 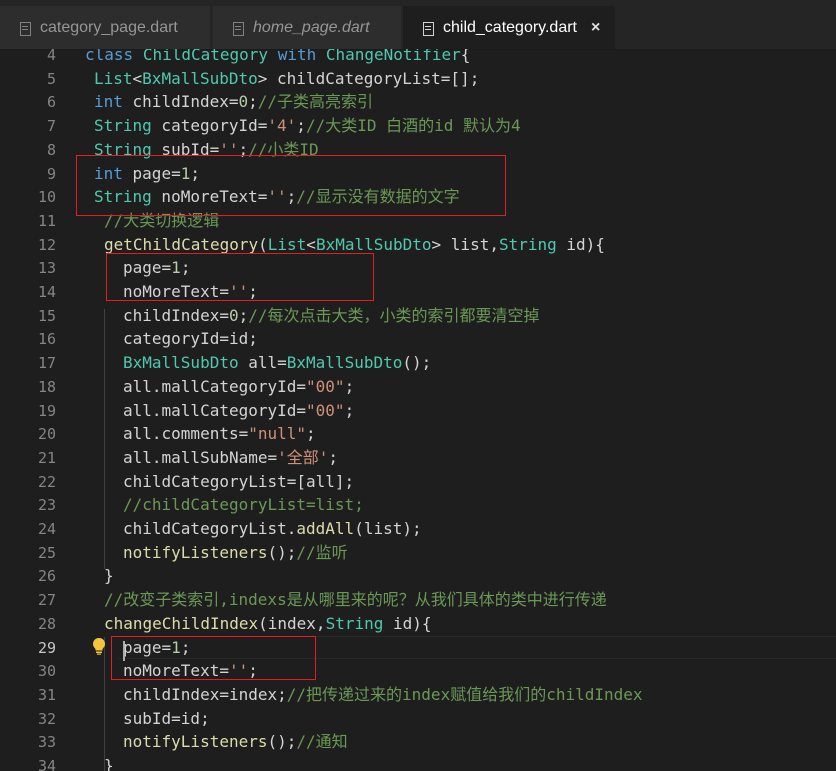 I want to click on code-line: changeChildIndex(index,String id){, so click(x=268, y=624).